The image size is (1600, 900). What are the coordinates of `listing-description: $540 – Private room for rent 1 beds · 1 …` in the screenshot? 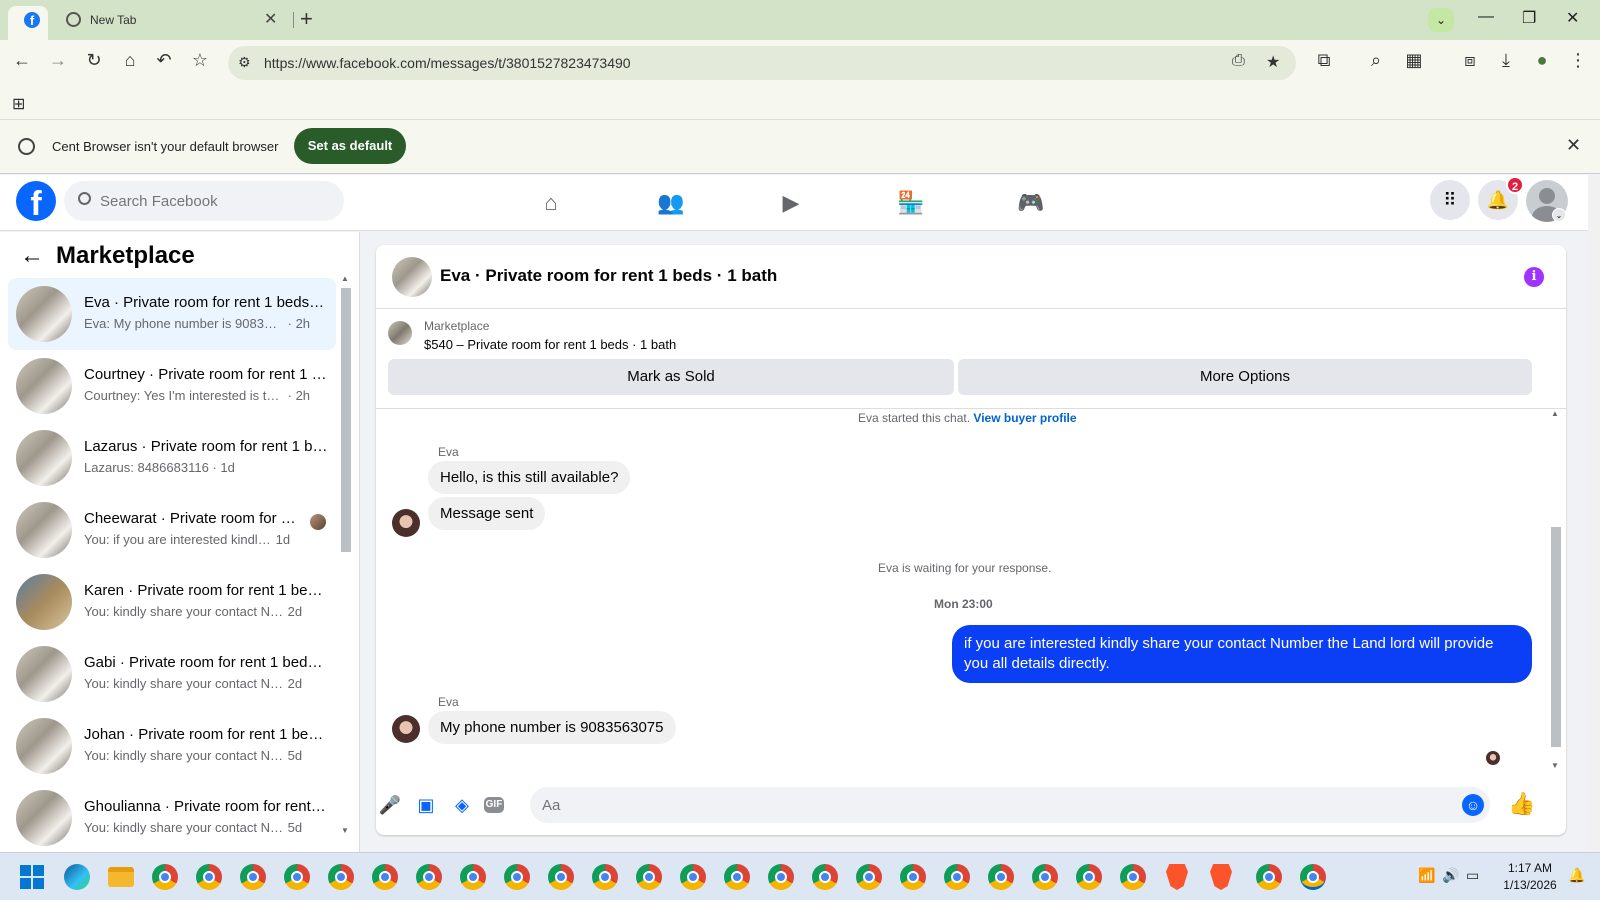 It's located at (550, 344).